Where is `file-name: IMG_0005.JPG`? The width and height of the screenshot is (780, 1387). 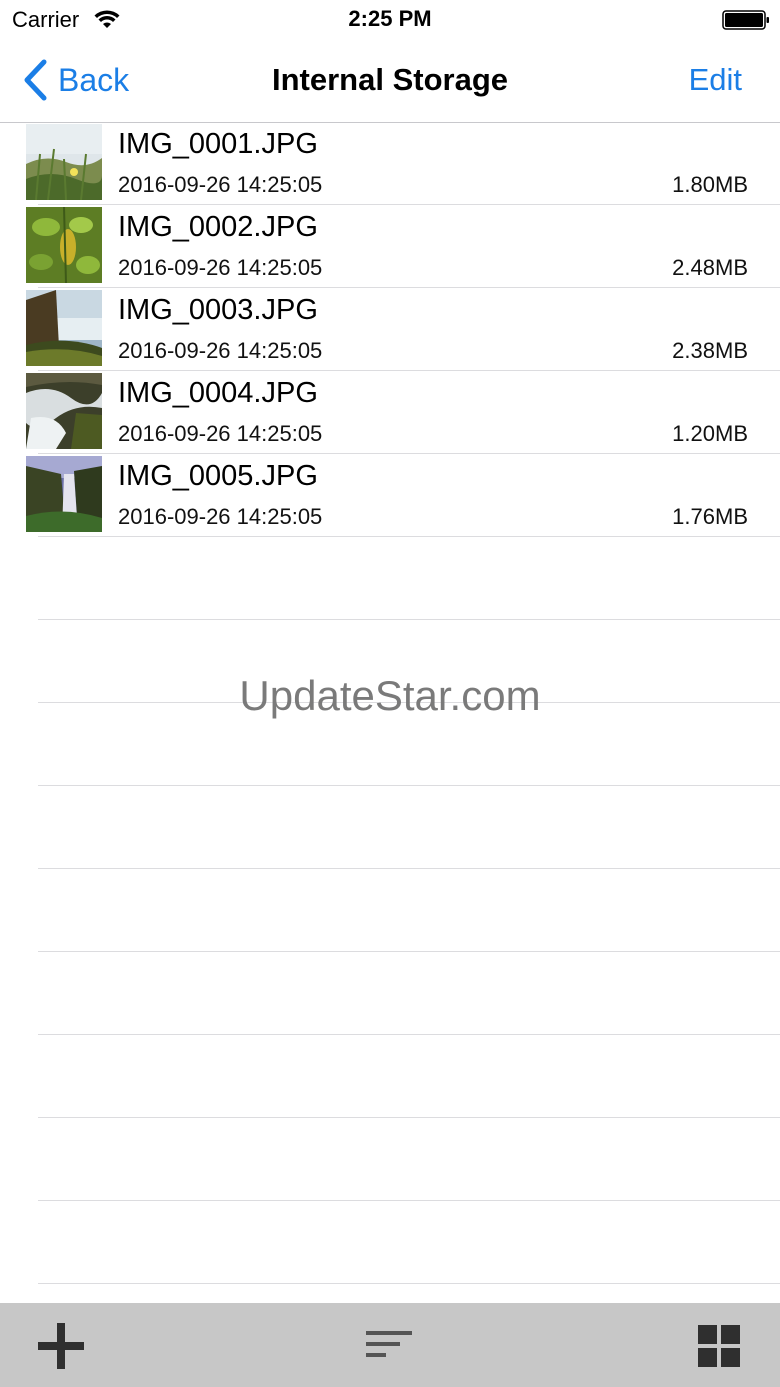 file-name: IMG_0005.JPG is located at coordinates (218, 476).